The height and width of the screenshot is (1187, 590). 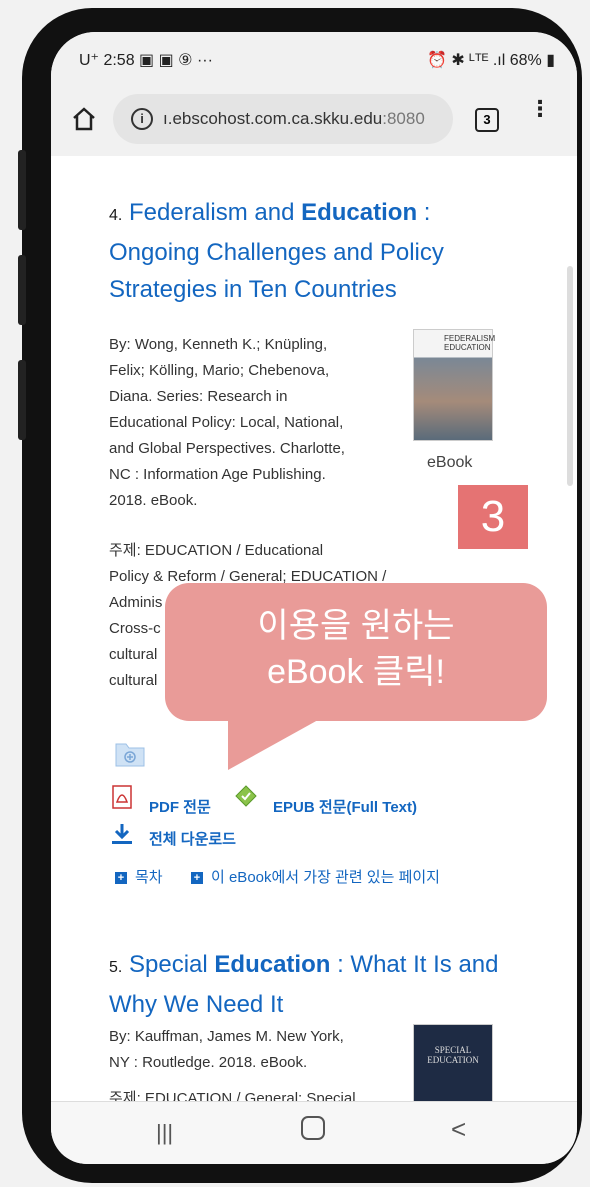 I want to click on scrollbar, so click(x=570, y=376).